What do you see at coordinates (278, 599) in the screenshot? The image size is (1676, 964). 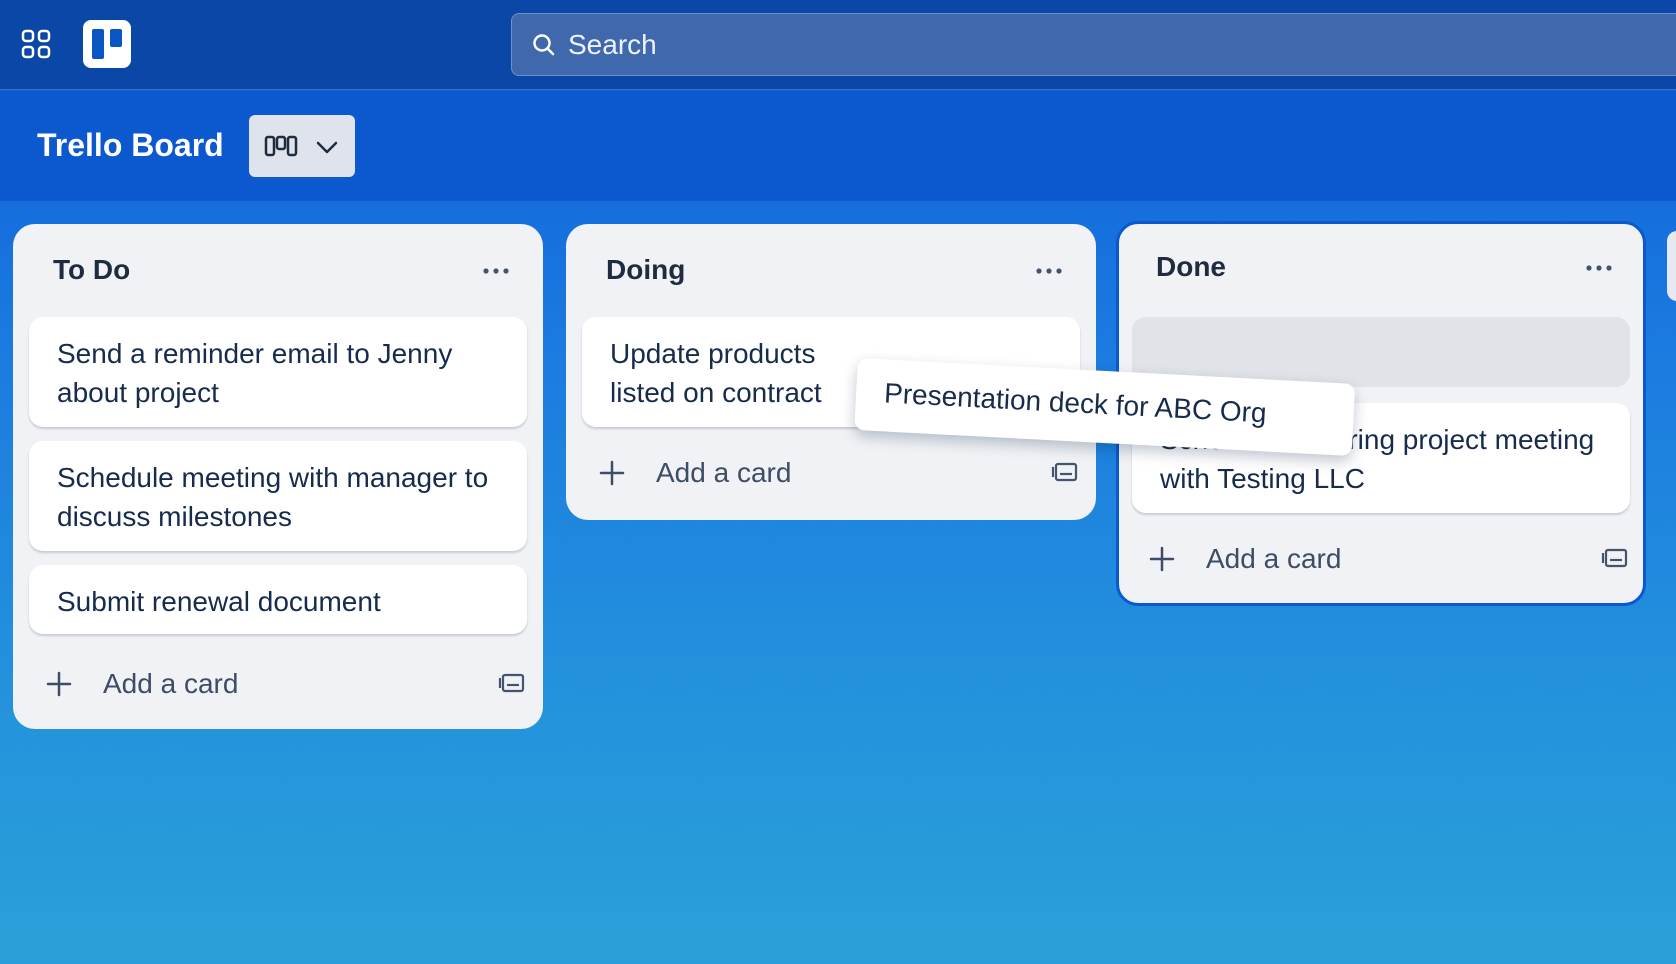 I see `card: Submit renewal document` at bounding box center [278, 599].